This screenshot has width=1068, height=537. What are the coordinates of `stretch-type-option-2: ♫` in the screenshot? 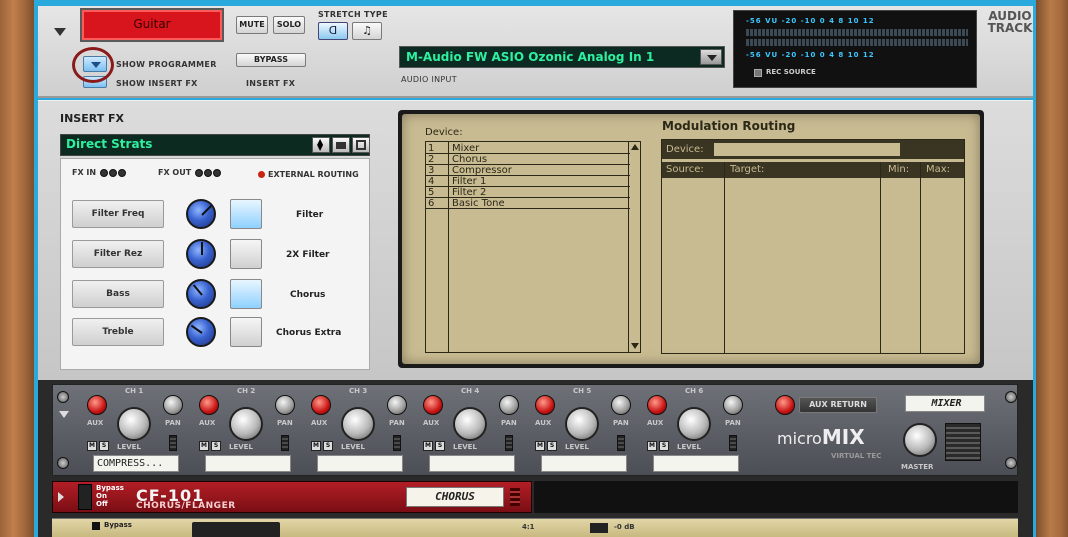 It's located at (367, 31).